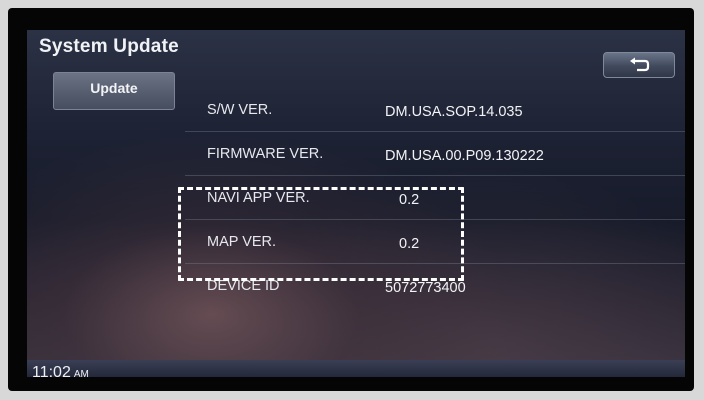 The height and width of the screenshot is (400, 704). I want to click on info-row-firmware-version: FIRMWARE VER. DM.USA.00.P09.130222, so click(435, 154).